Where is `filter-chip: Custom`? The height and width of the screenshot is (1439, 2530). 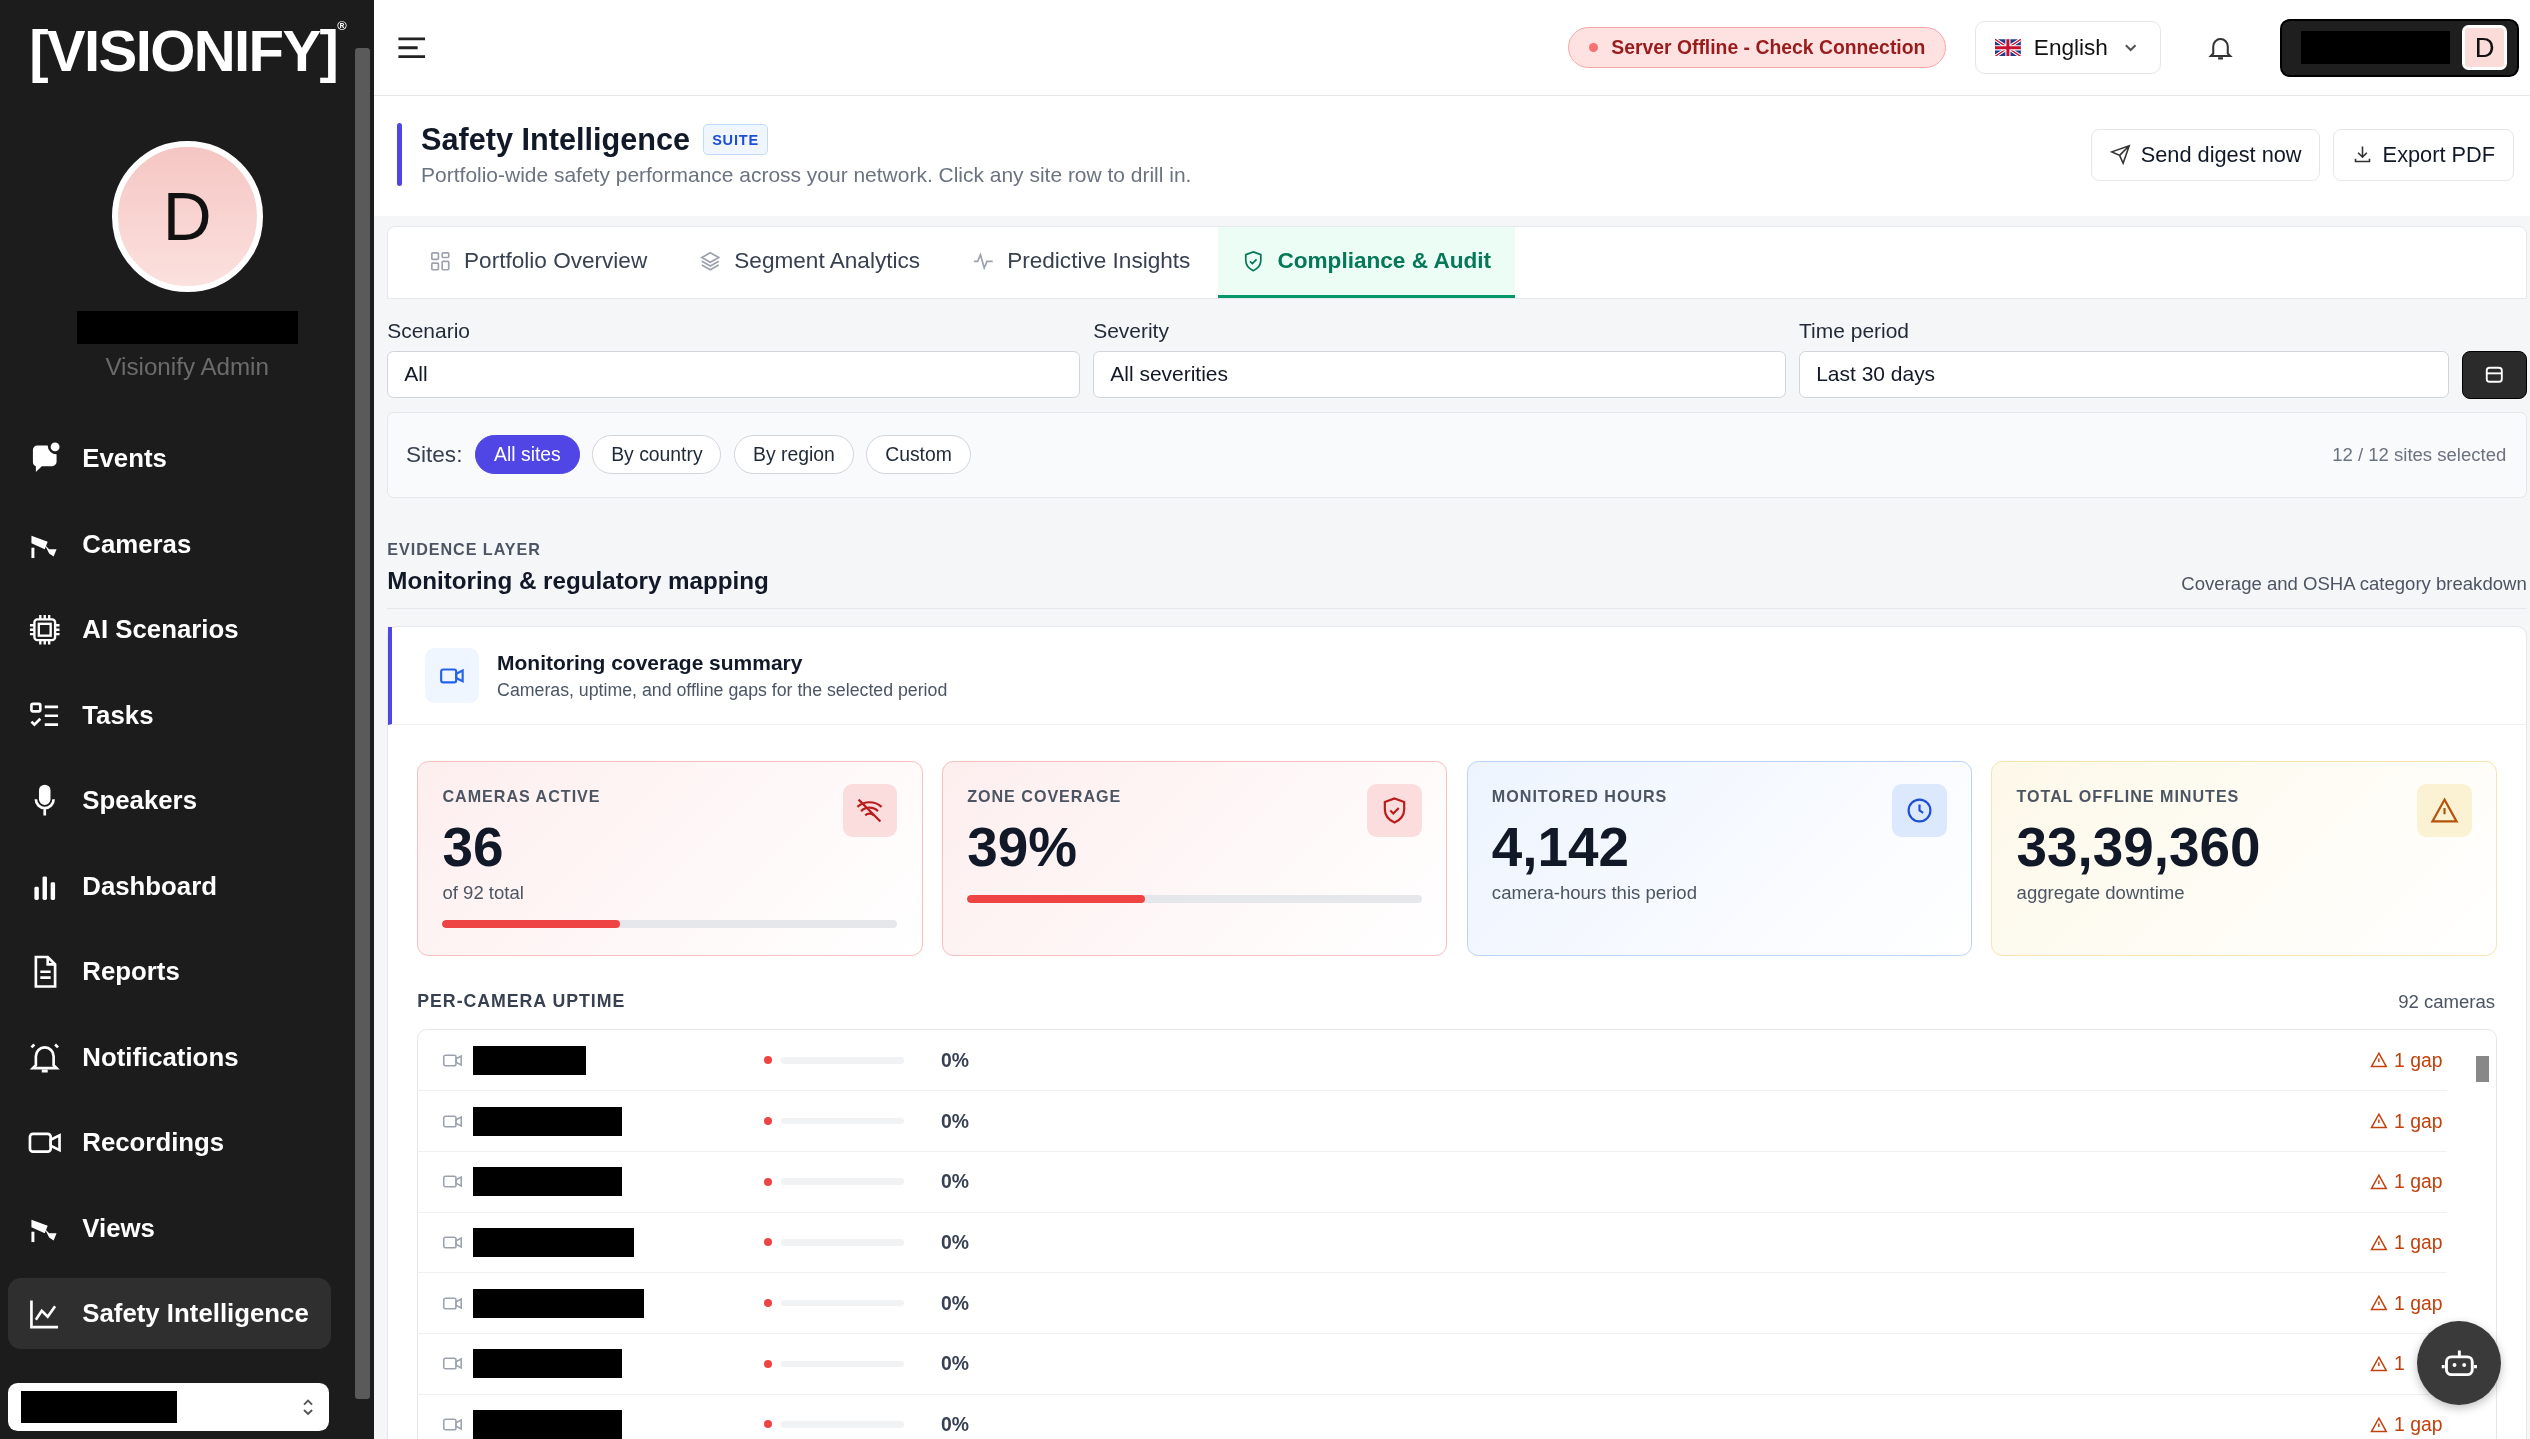
filter-chip: Custom is located at coordinates (918, 455).